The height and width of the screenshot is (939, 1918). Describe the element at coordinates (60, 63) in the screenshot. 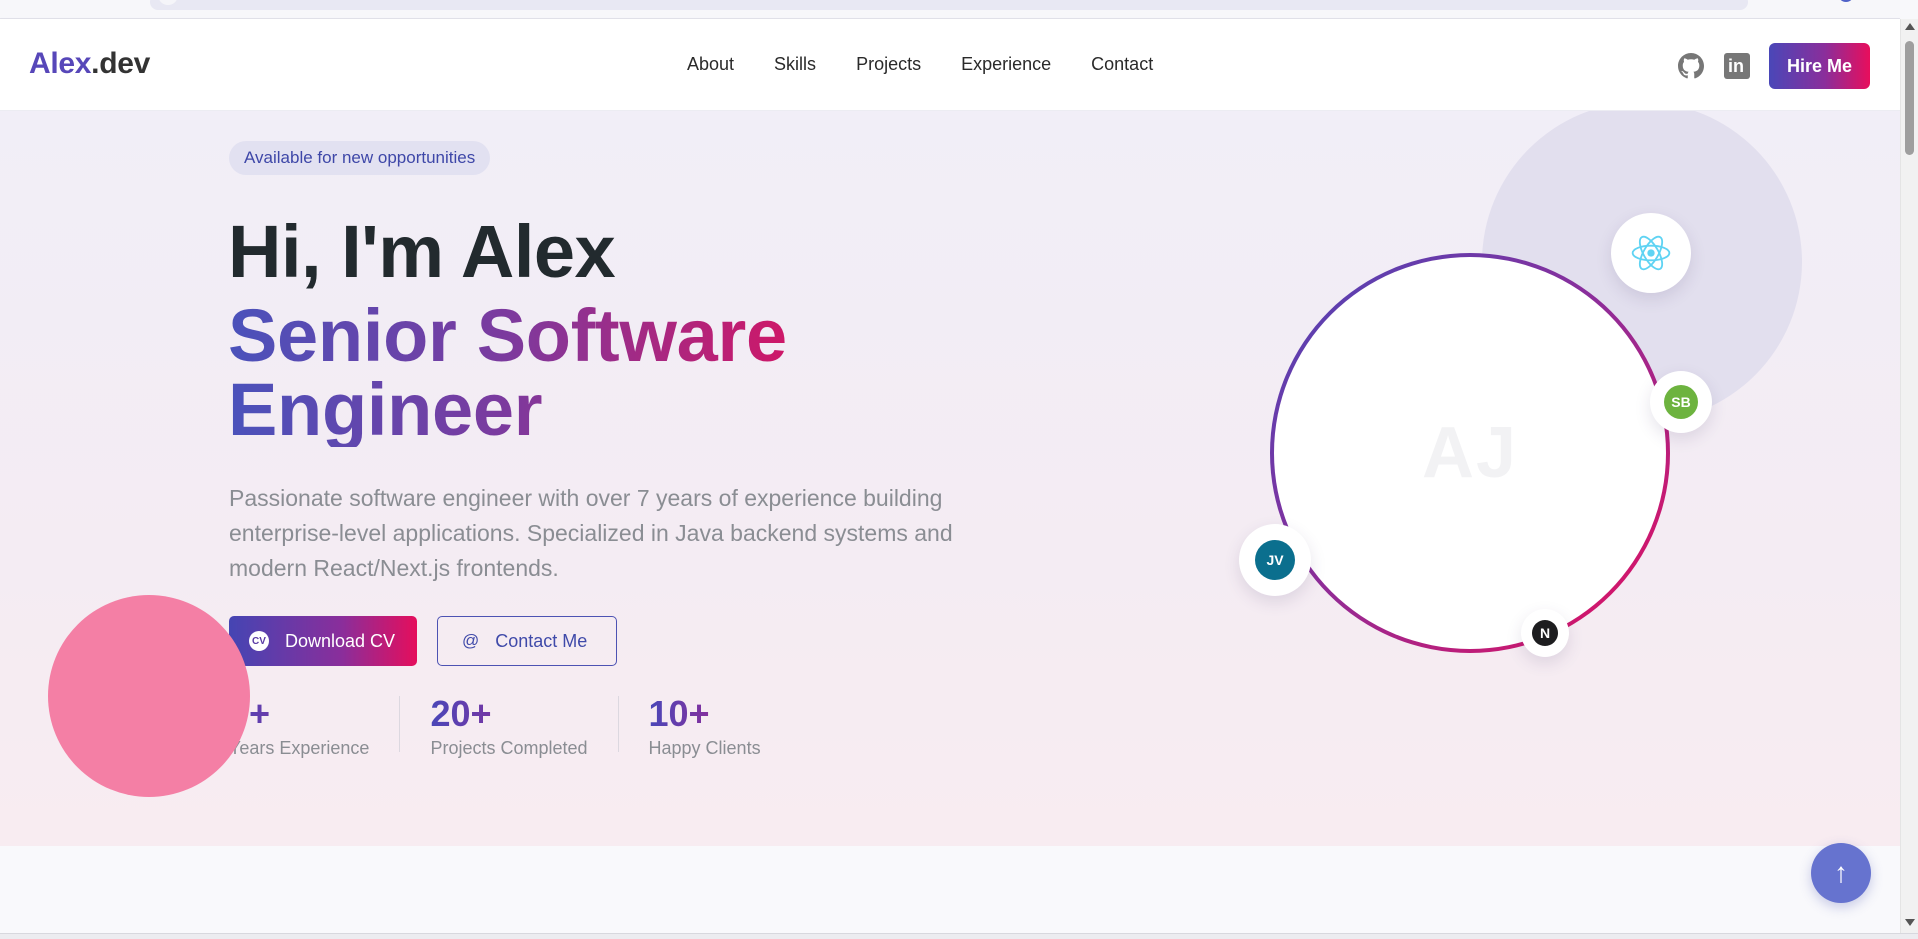

I see `logo-main: Alex` at that location.